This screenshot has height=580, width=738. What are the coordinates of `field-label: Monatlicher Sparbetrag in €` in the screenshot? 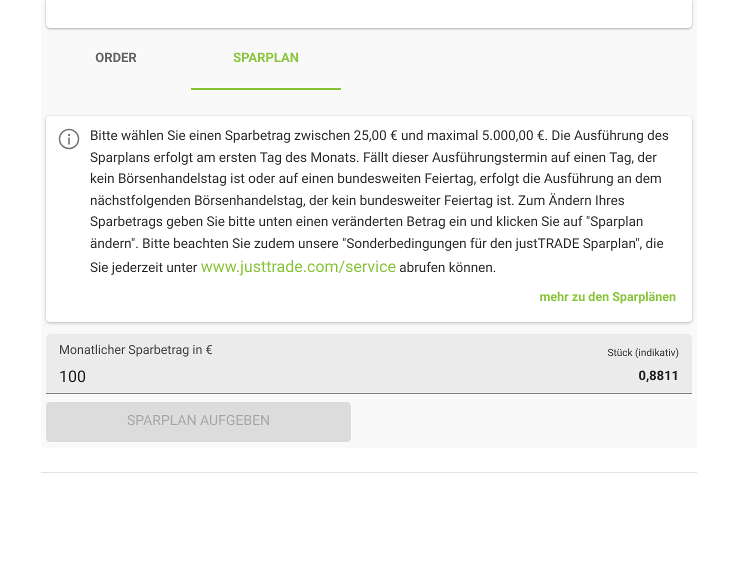 It's located at (135, 351).